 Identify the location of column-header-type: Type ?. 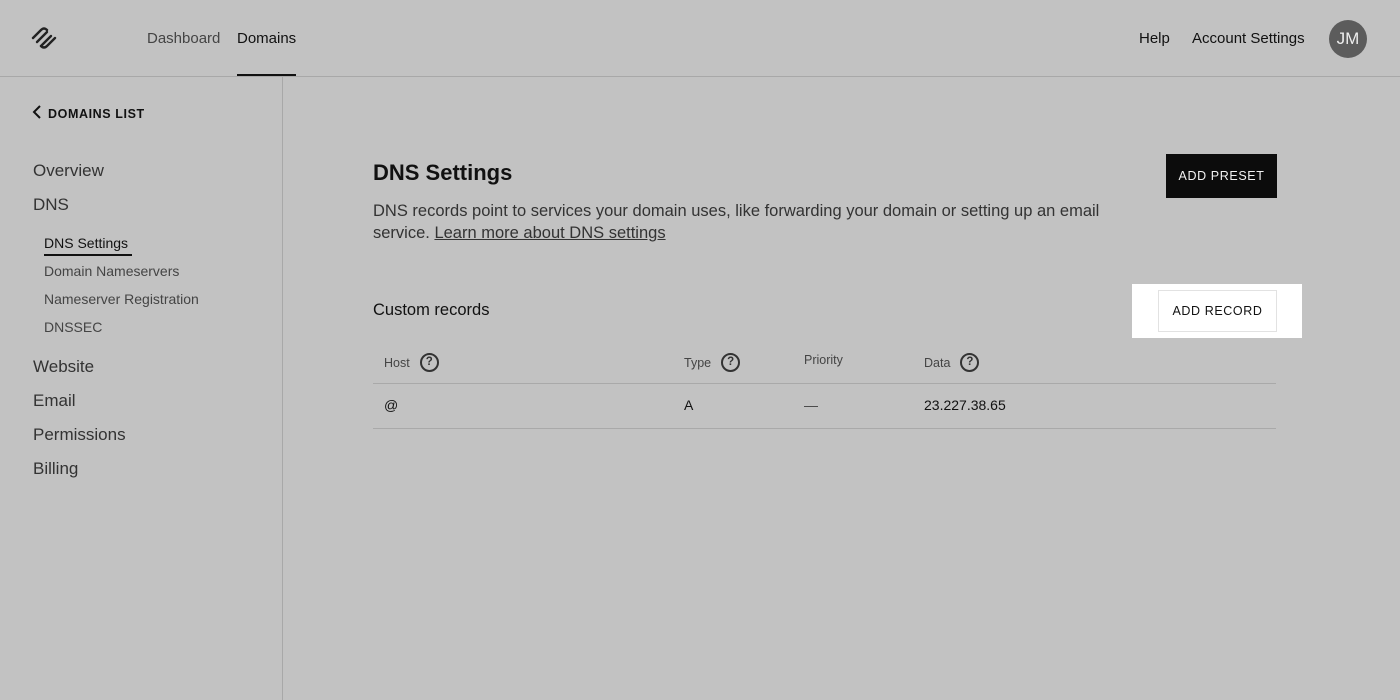
(712, 362).